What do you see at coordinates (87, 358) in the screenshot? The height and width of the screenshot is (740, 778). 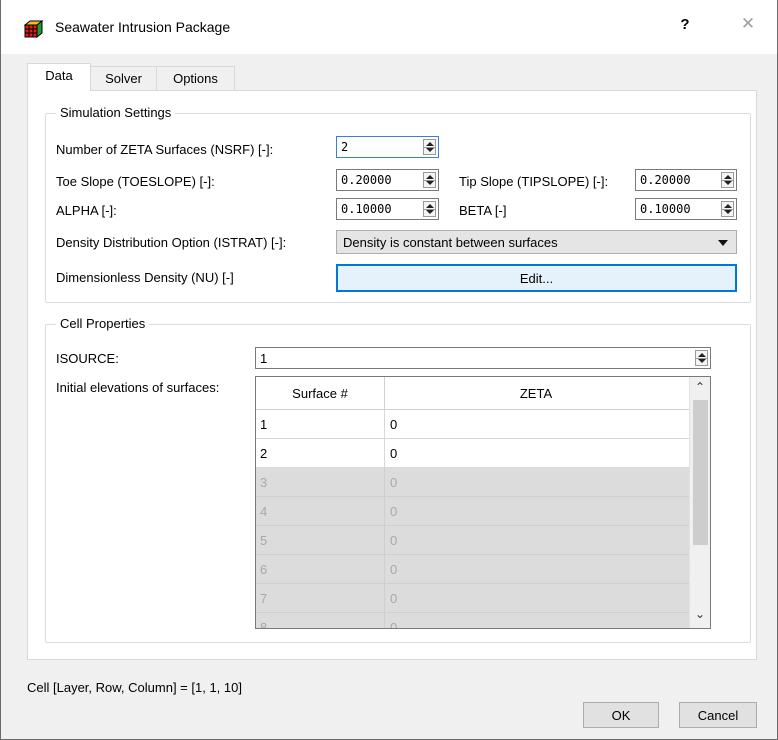 I see `isource-label: ISOURCE:` at bounding box center [87, 358].